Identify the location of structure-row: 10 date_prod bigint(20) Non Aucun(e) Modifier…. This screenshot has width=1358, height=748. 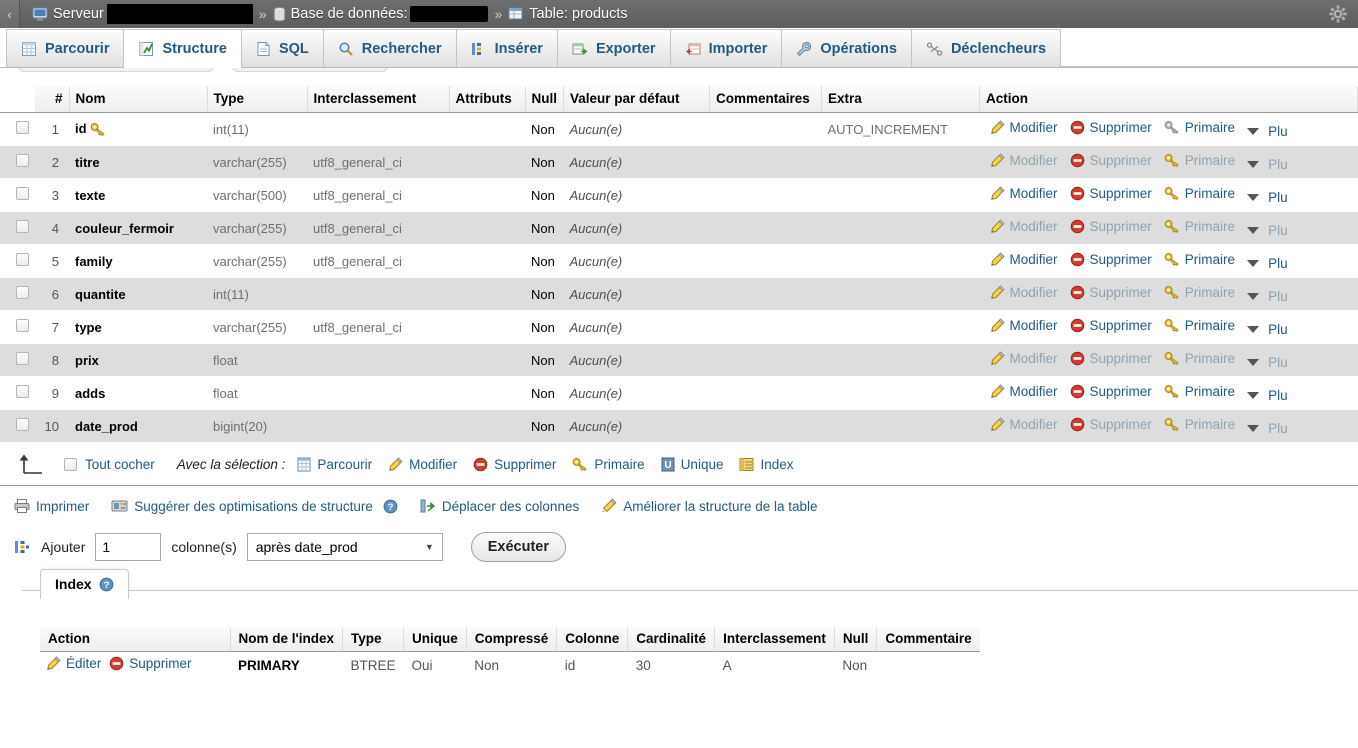
(679, 426).